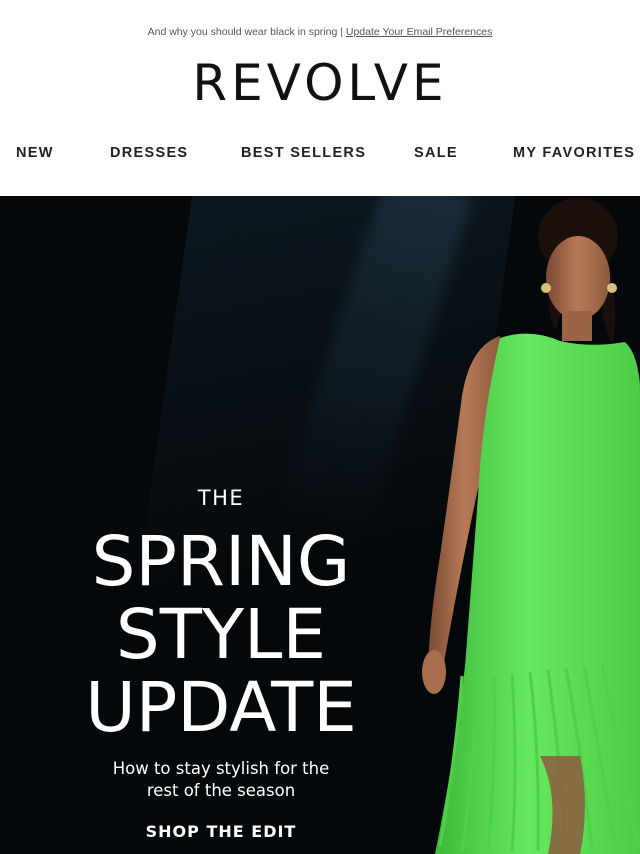 This screenshot has width=640, height=854. Describe the element at coordinates (221, 708) in the screenshot. I see `headline-line: UPDATE` at that location.